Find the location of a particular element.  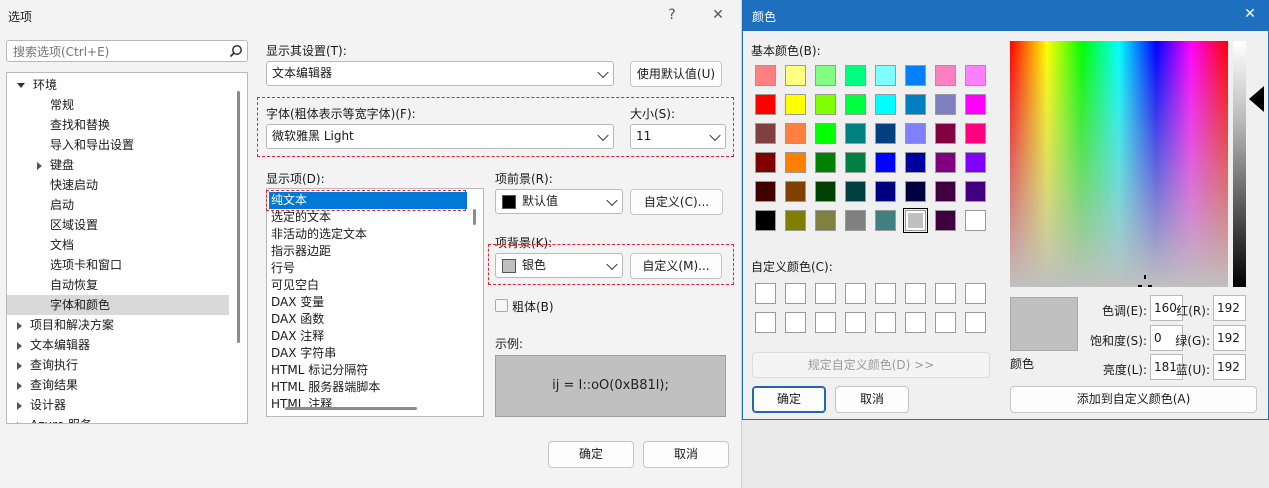

display-item: 指示器边距 is located at coordinates (368, 251).